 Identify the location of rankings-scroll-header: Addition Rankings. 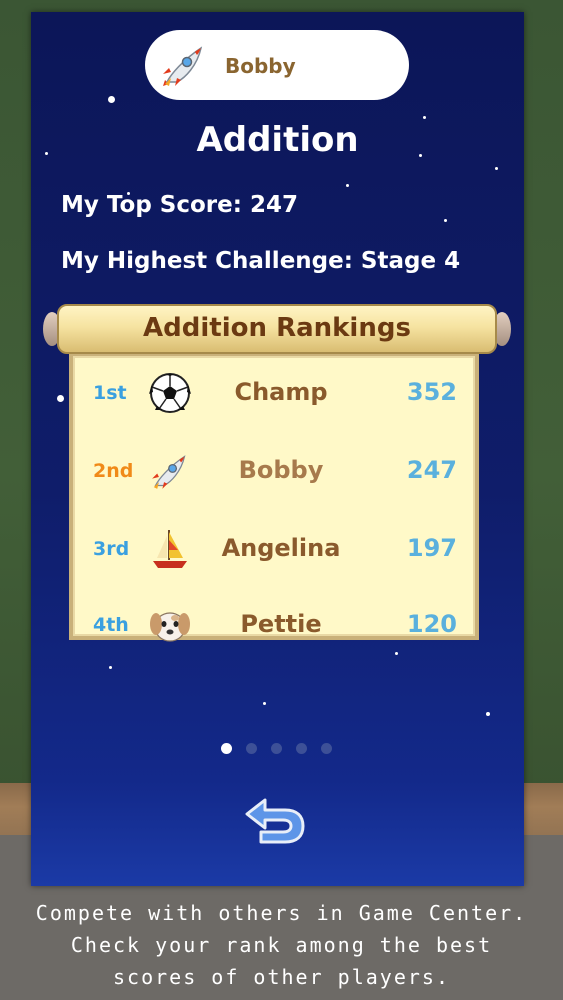
(277, 329).